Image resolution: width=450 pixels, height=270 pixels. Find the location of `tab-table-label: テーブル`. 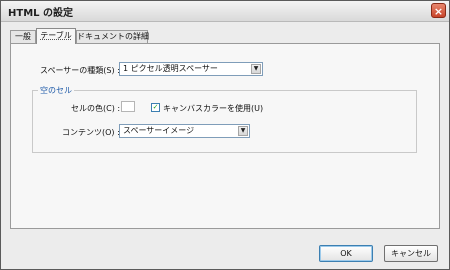

tab-table-label: テーブル is located at coordinates (56, 35).